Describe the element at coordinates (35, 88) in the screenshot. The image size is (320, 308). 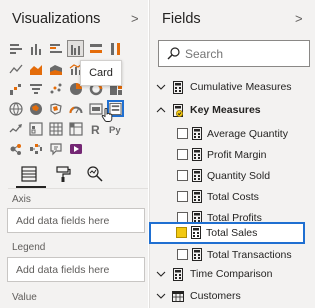
I see `funnel-icon` at that location.